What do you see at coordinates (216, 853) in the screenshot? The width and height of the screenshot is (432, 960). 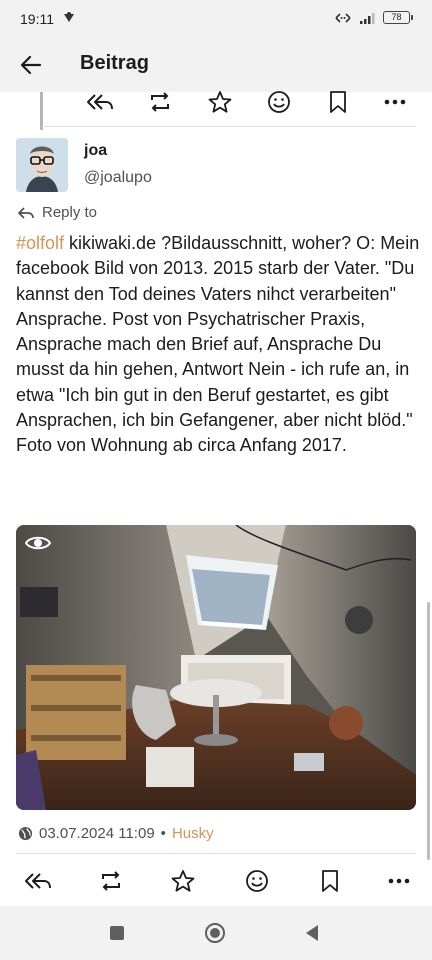 I see `meta-divider` at bounding box center [216, 853].